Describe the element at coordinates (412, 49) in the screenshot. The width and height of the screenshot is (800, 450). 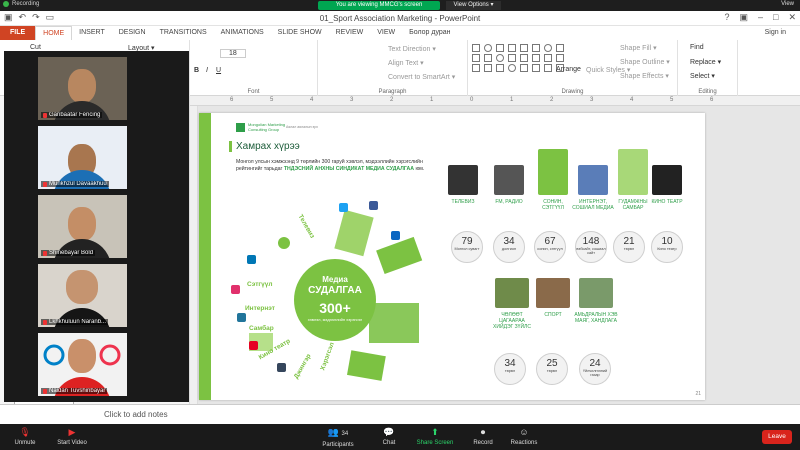
I see `text-direction-button: Text Direction ▾` at that location.